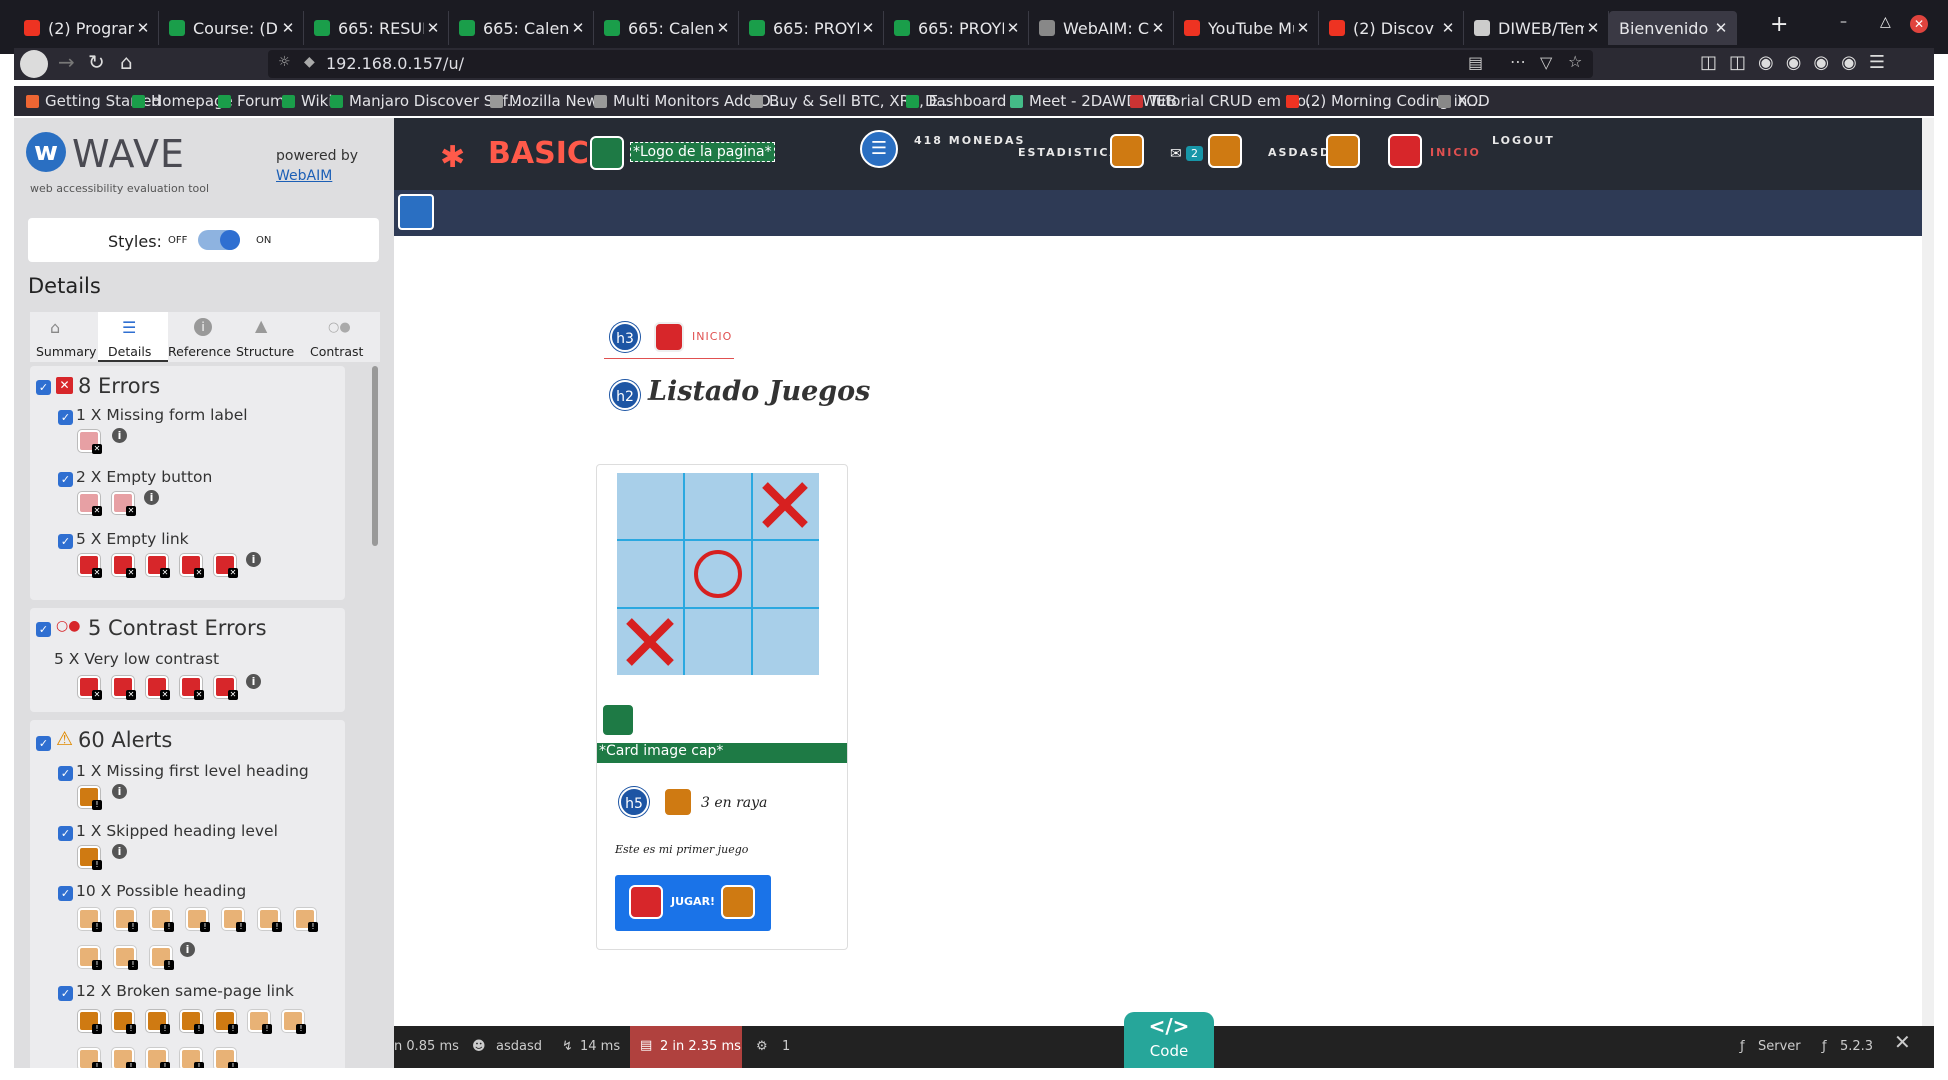 The image size is (1948, 1080). I want to click on pocket-icon: ▽, so click(1546, 62).